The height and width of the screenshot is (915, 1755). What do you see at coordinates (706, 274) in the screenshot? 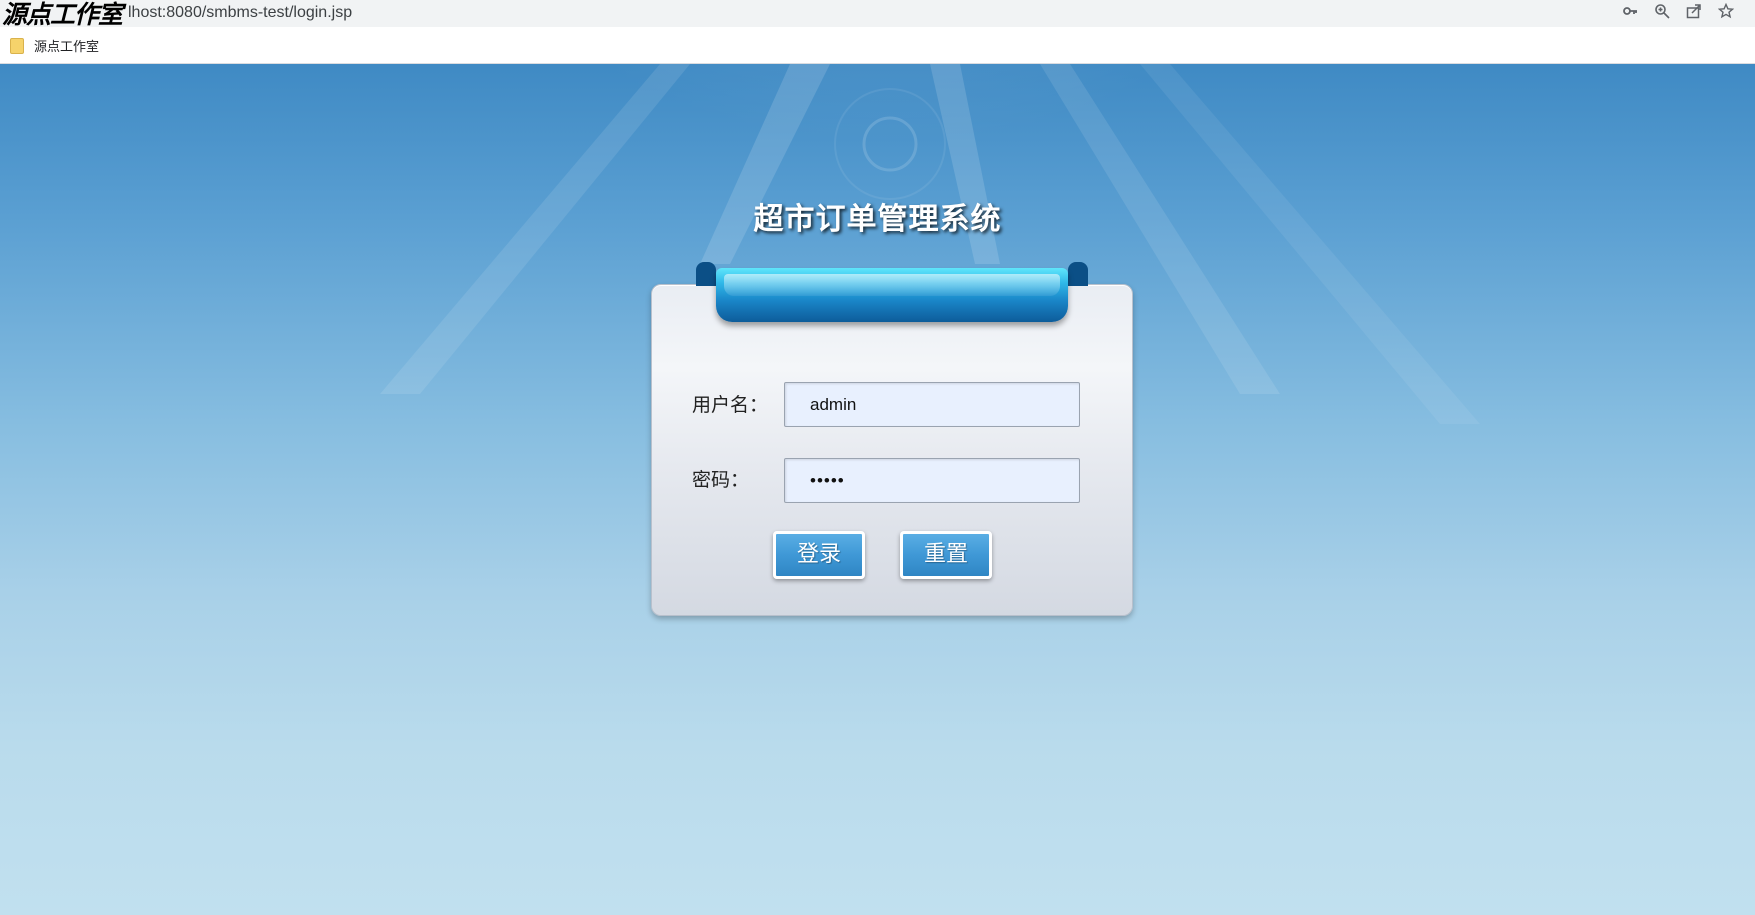
I see `ribbon-fold-left` at bounding box center [706, 274].